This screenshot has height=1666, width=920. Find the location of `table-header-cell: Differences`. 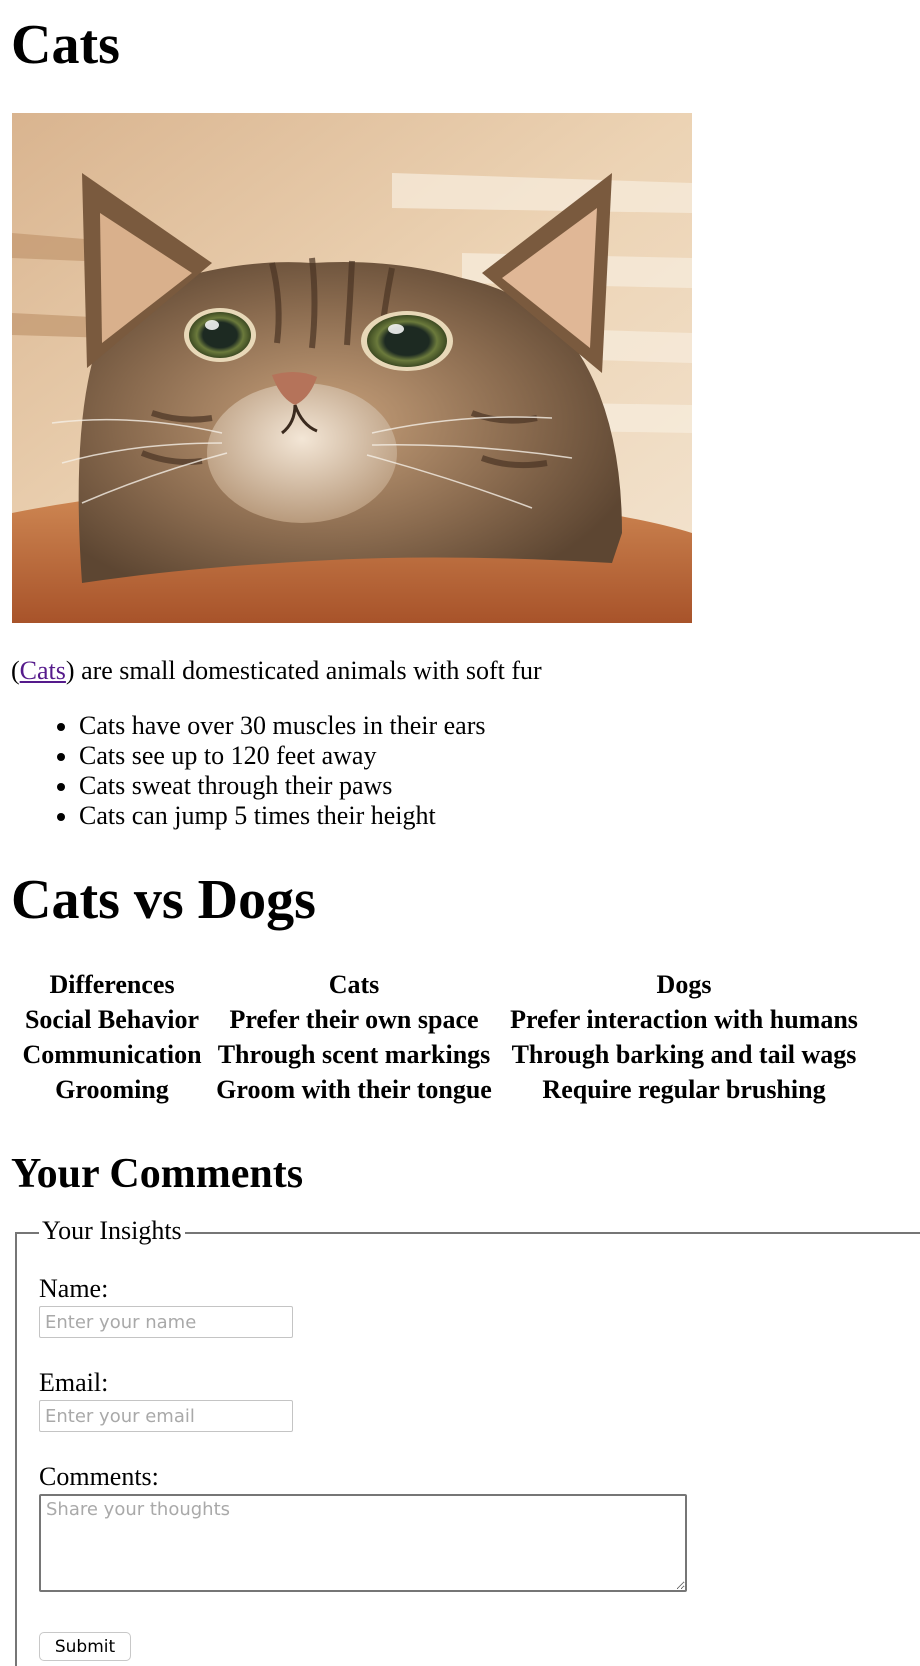

table-header-cell: Differences is located at coordinates (112, 984).